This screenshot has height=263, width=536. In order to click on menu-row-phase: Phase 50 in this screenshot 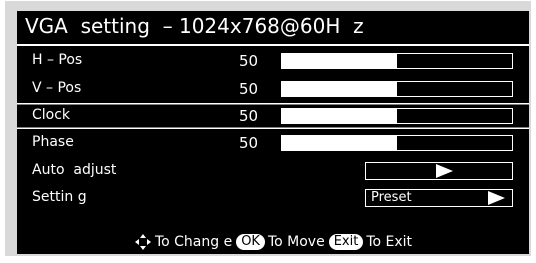, I will do `click(273, 143)`.